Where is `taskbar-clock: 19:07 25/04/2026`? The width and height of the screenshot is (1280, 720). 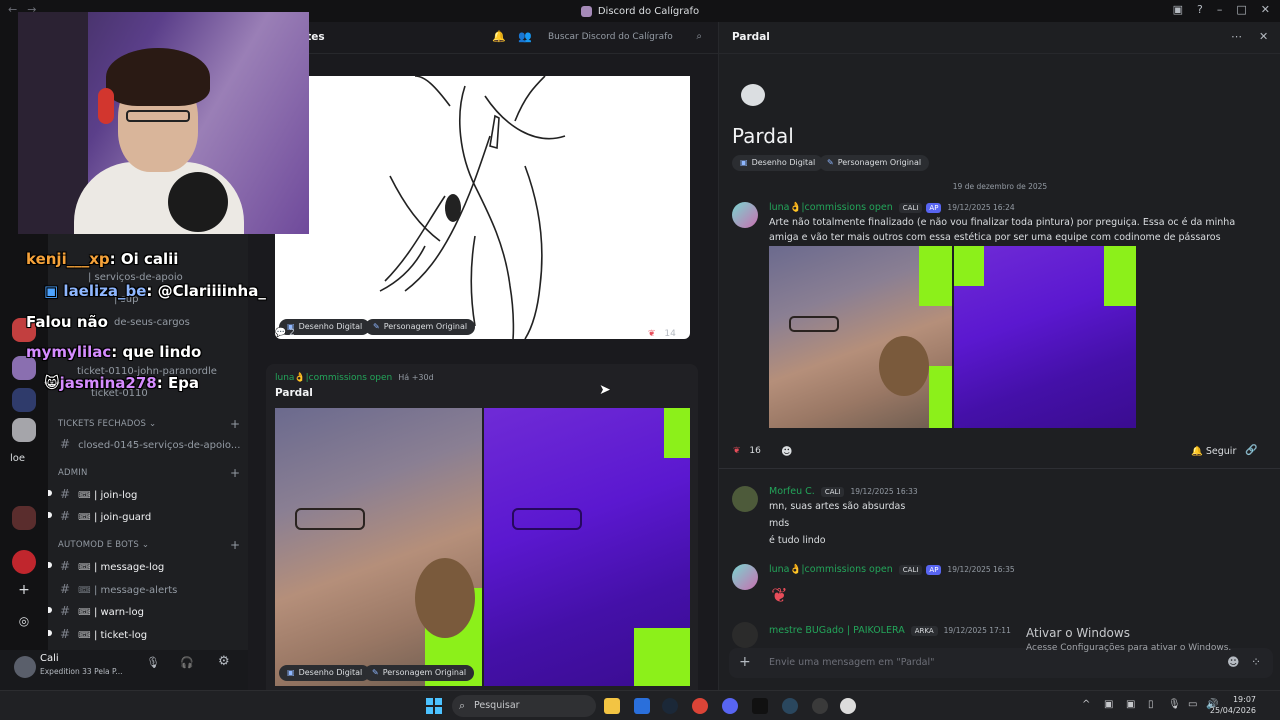 taskbar-clock: 19:07 25/04/2026 is located at coordinates (1233, 705).